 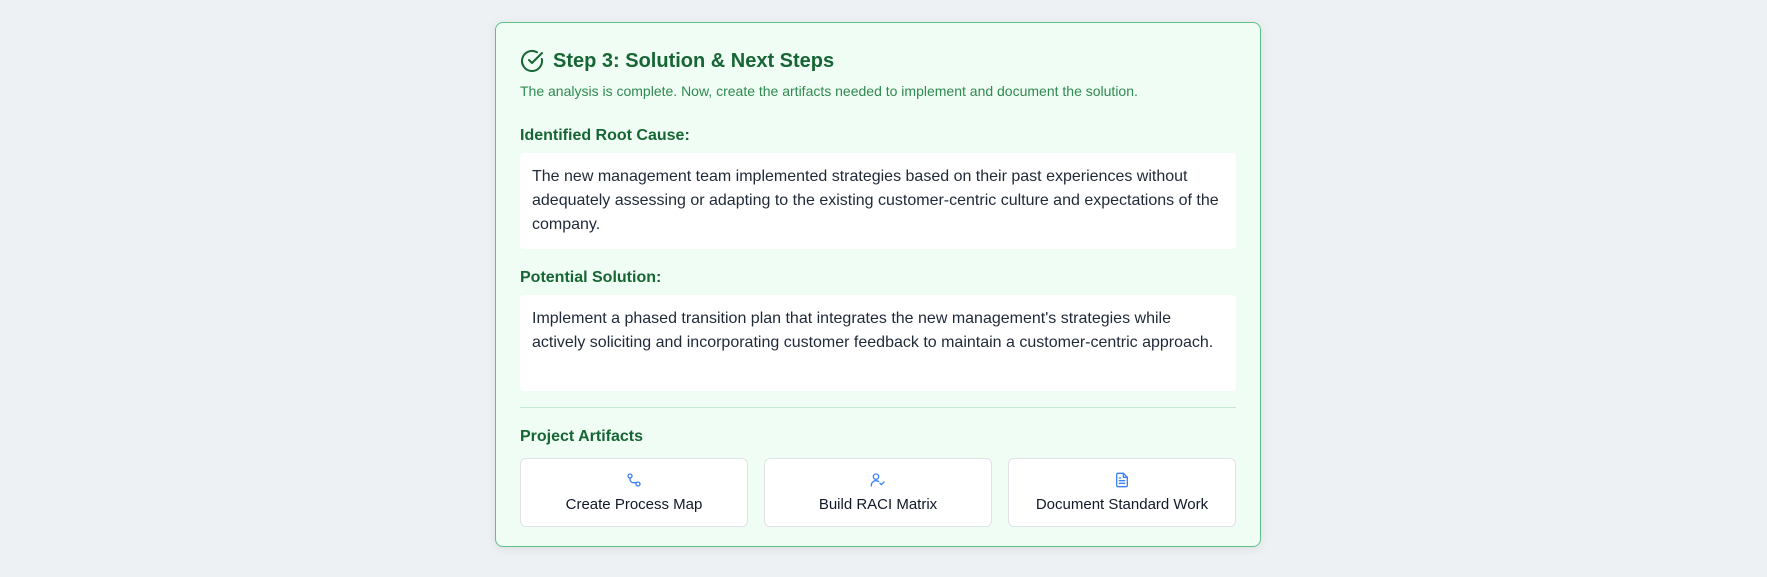 What do you see at coordinates (634, 492) in the screenshot?
I see `create-process-map-button: Create Process Map` at bounding box center [634, 492].